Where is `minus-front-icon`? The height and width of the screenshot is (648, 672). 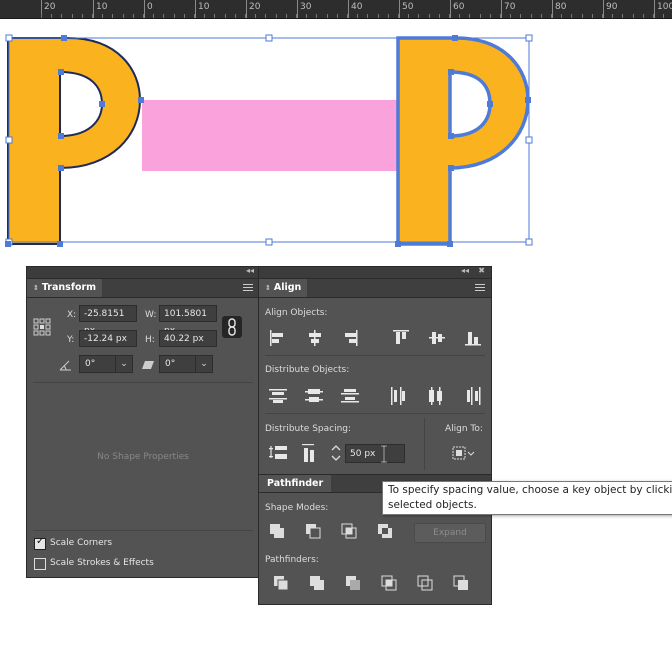
minus-front-icon is located at coordinates (313, 531).